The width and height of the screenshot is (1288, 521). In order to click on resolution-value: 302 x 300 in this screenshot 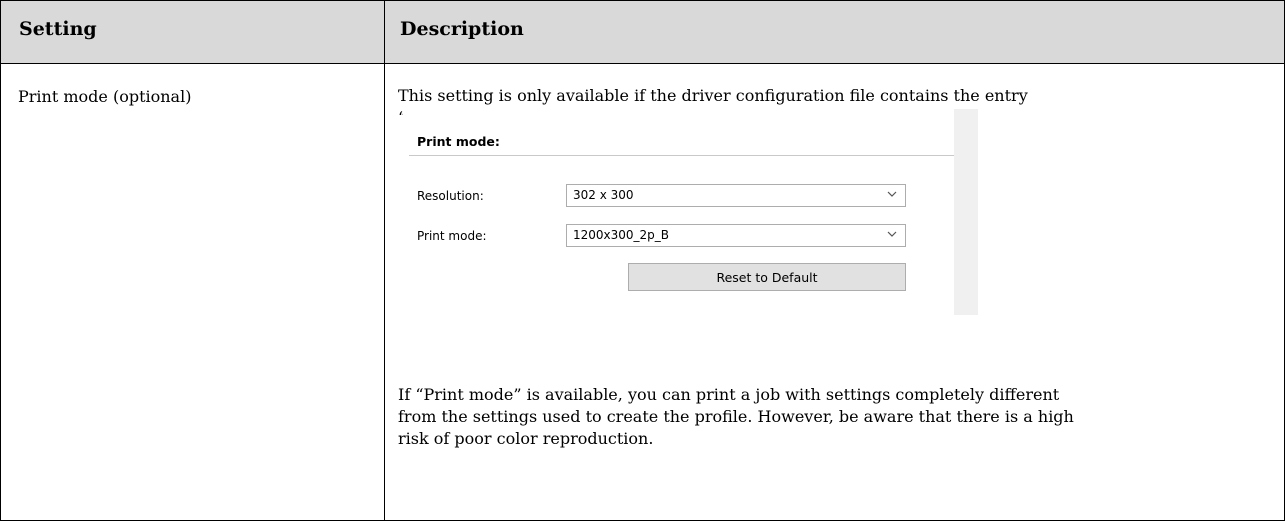, I will do `click(603, 195)`.